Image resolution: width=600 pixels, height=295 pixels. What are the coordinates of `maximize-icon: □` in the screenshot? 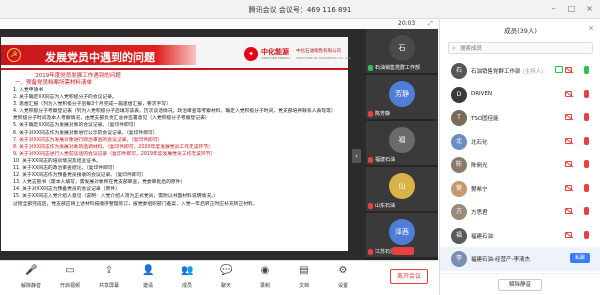 It's located at (571, 8).